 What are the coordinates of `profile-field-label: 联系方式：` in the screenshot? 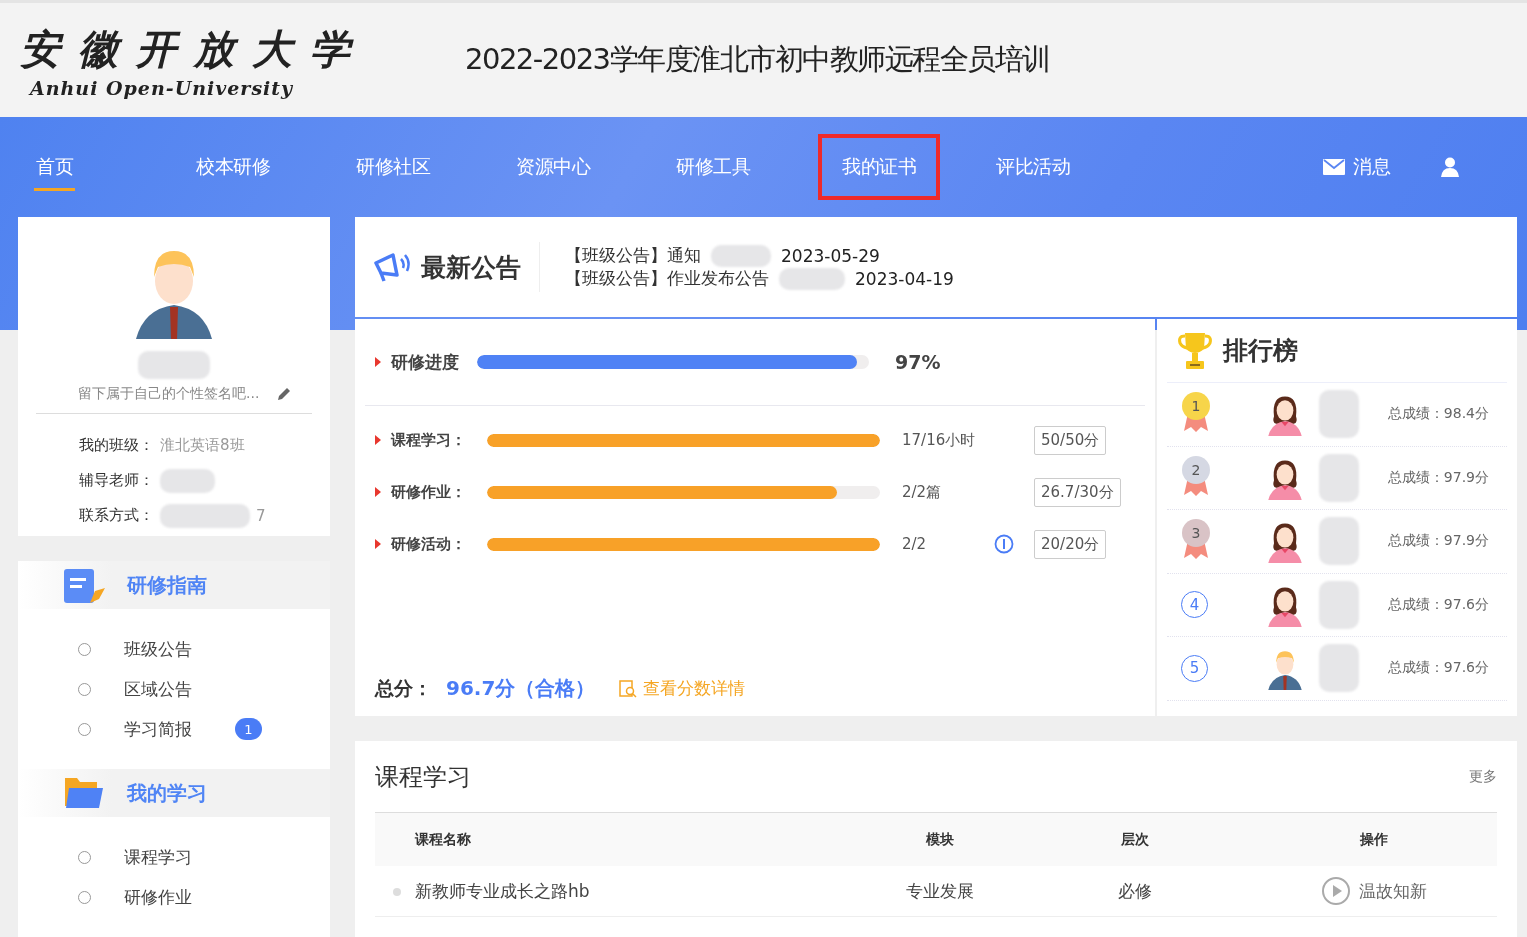 It's located at (116, 515).